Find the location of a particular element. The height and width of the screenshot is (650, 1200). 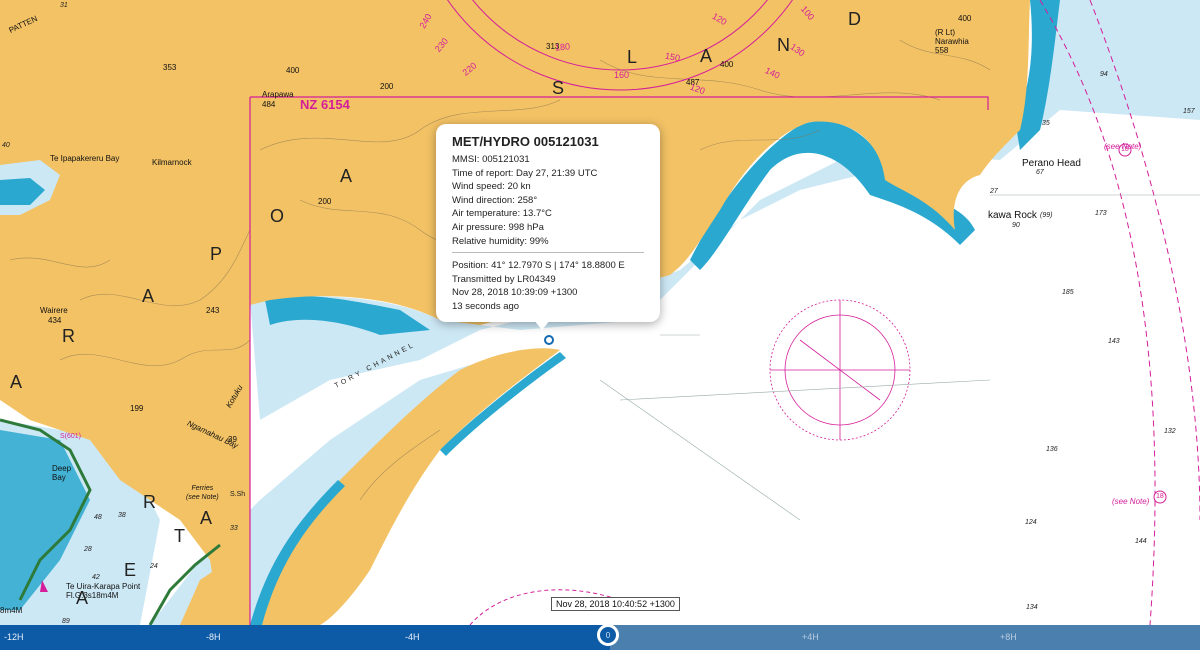

timeline-current-label: 0 is located at coordinates (608, 635).